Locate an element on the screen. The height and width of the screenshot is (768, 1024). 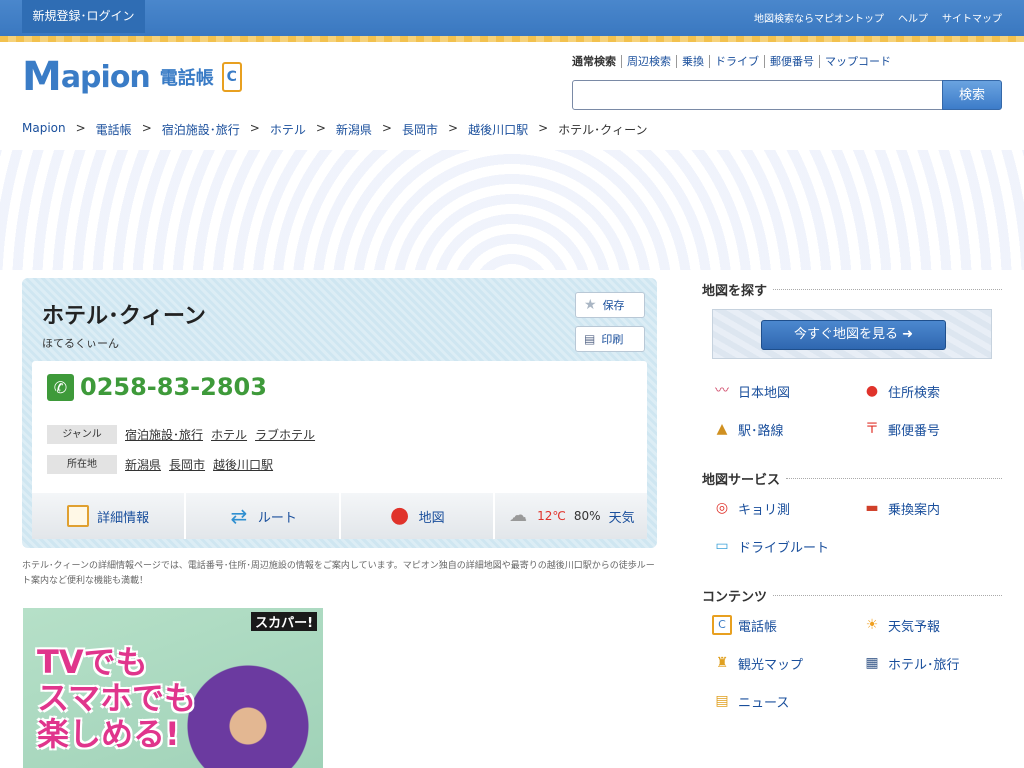
map-banner: 今すぐ地図を見る ➜ is located at coordinates (852, 334).